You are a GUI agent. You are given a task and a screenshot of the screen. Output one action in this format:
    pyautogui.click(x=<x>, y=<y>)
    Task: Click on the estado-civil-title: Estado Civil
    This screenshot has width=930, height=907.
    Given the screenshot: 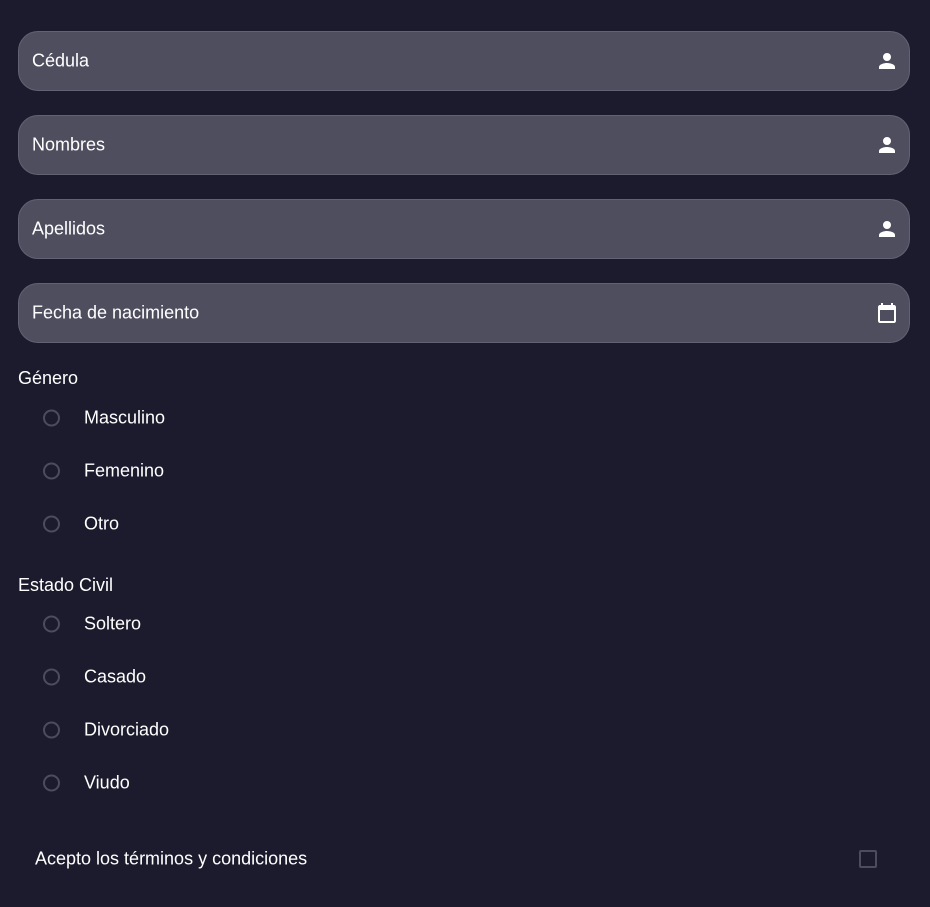 What is the action you would take?
    pyautogui.click(x=66, y=585)
    